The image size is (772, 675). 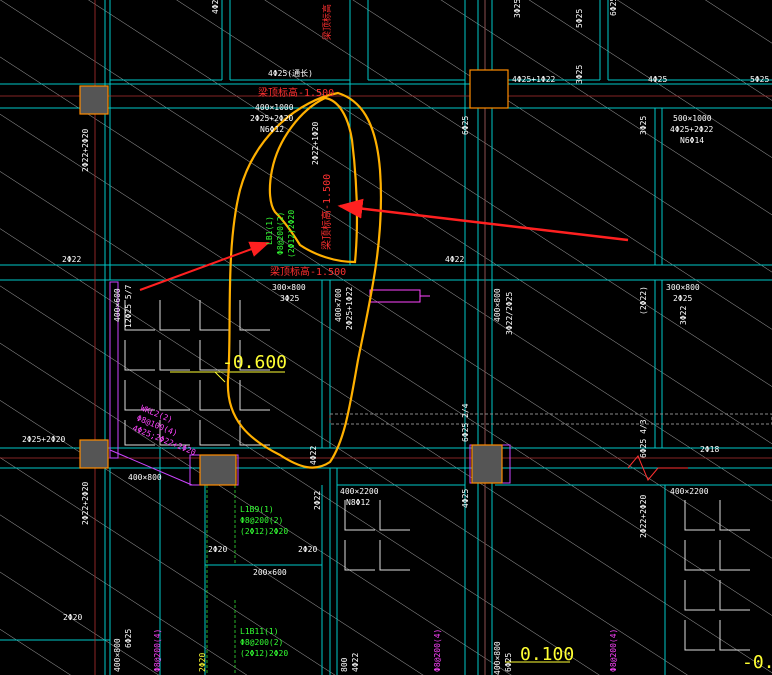 What do you see at coordinates (296, 92) in the screenshot?
I see `elev-label-top: 梁顶标高-1.500` at bounding box center [296, 92].